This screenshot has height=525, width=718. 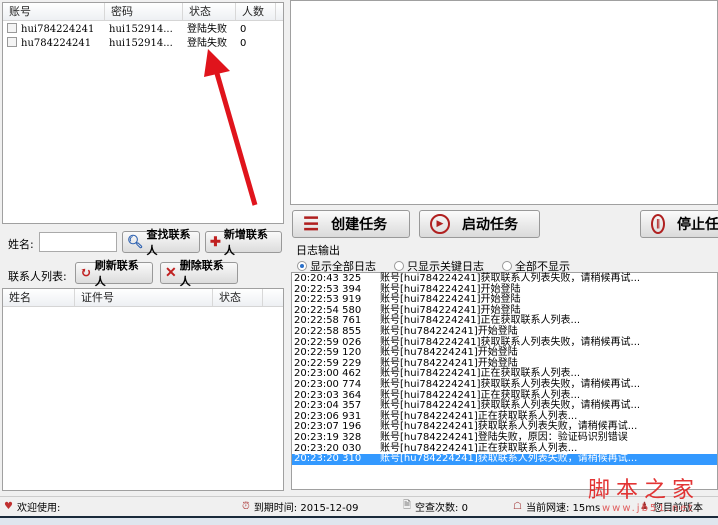 What do you see at coordinates (78, 242) in the screenshot?
I see `name-input` at bounding box center [78, 242].